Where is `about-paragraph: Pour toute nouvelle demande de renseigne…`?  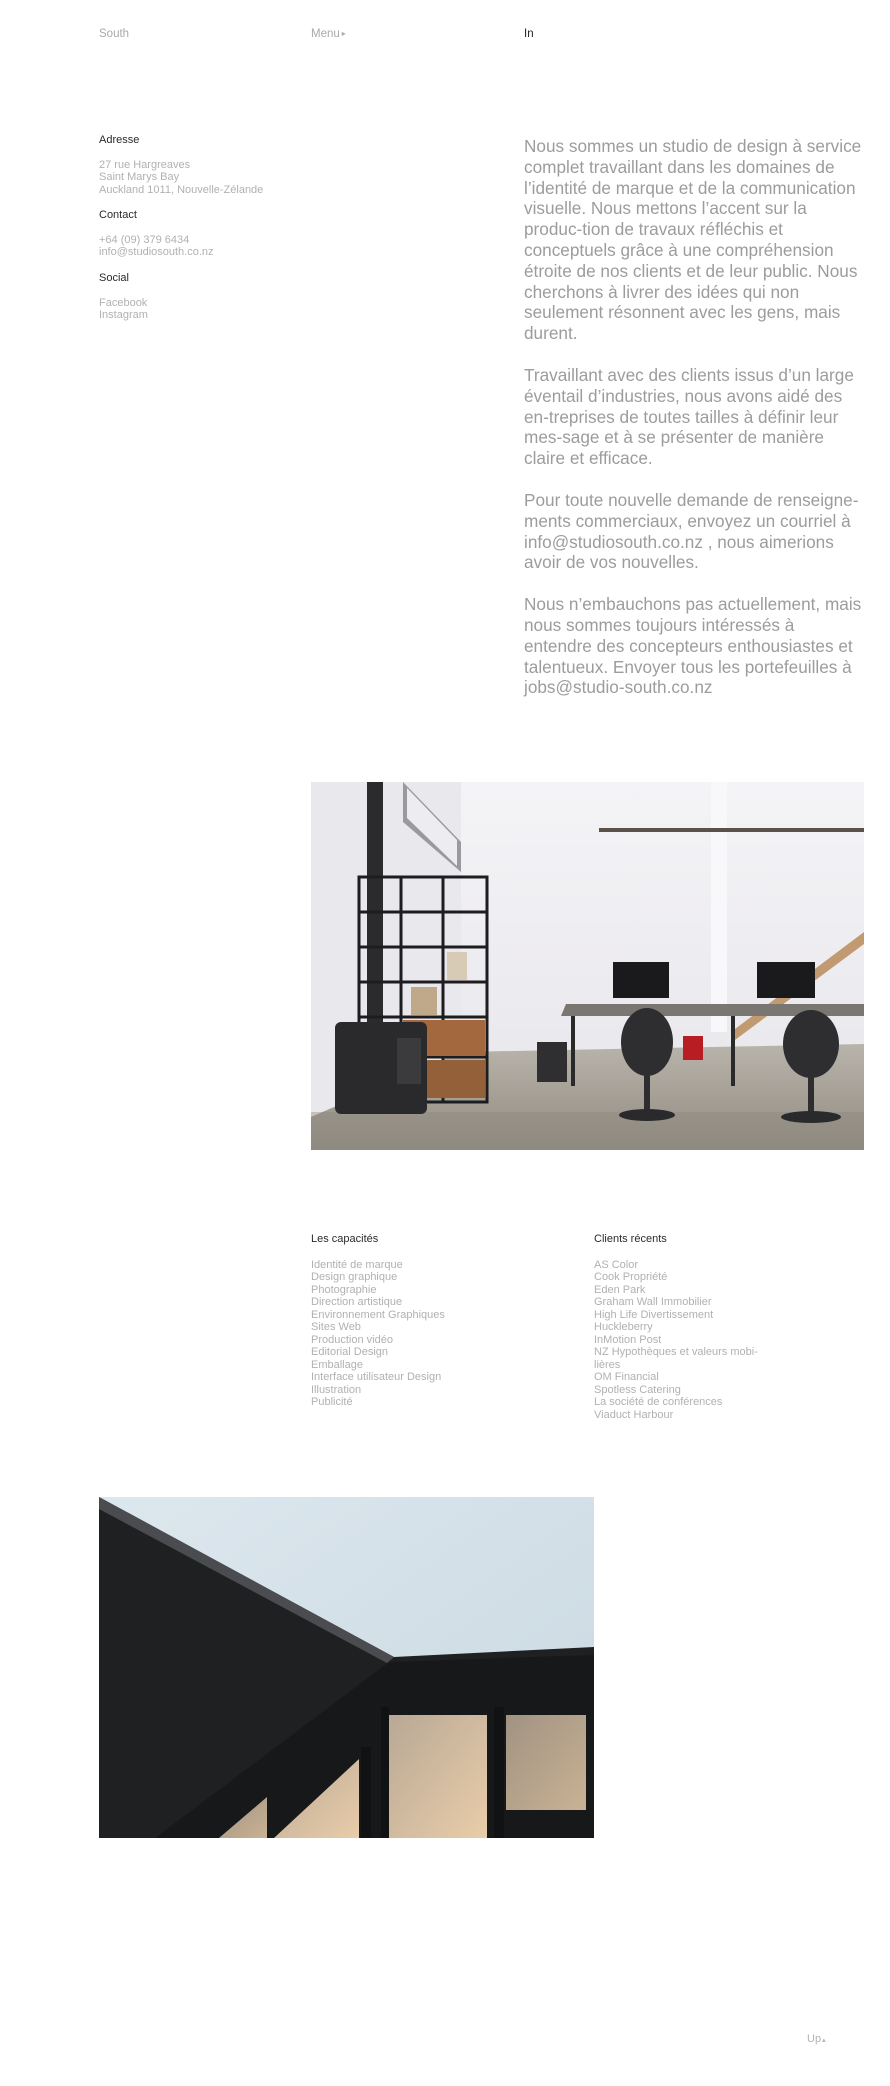 about-paragraph: Pour toute nouvelle demande de renseigne… is located at coordinates (691, 531).